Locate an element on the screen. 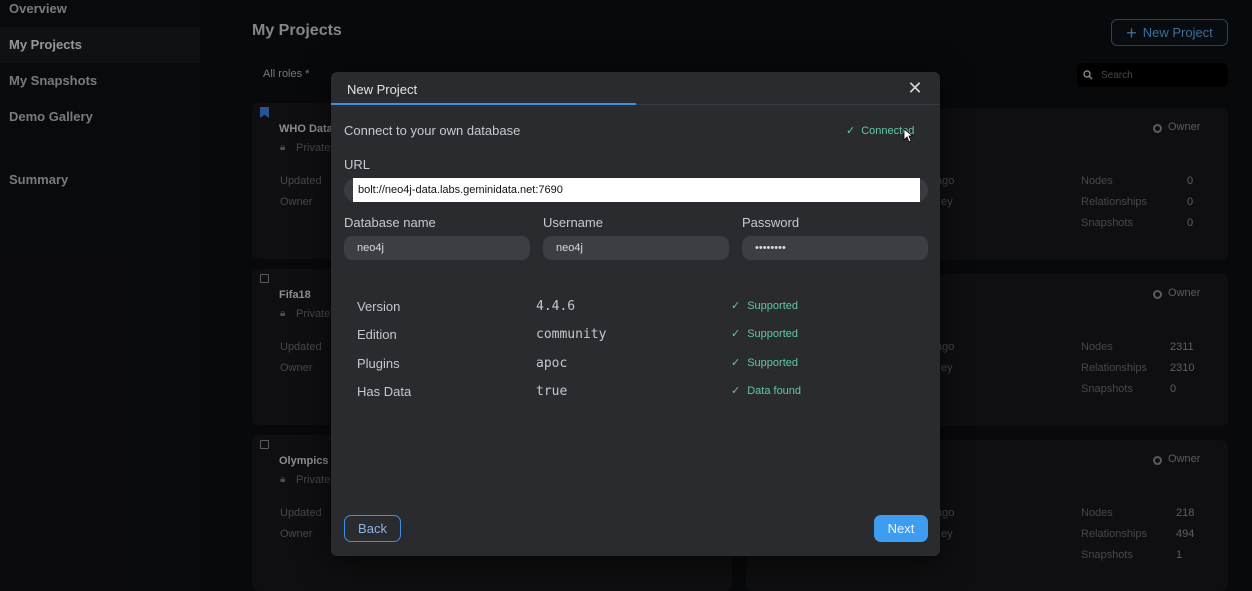 This screenshot has width=1252, height=591. username-label: Username is located at coordinates (573, 222).